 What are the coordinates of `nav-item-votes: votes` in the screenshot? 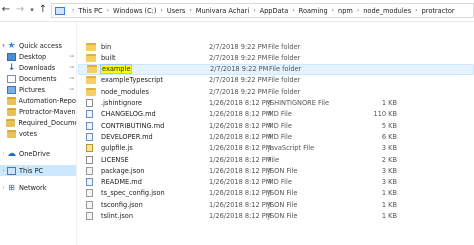 It's located at (38, 133).